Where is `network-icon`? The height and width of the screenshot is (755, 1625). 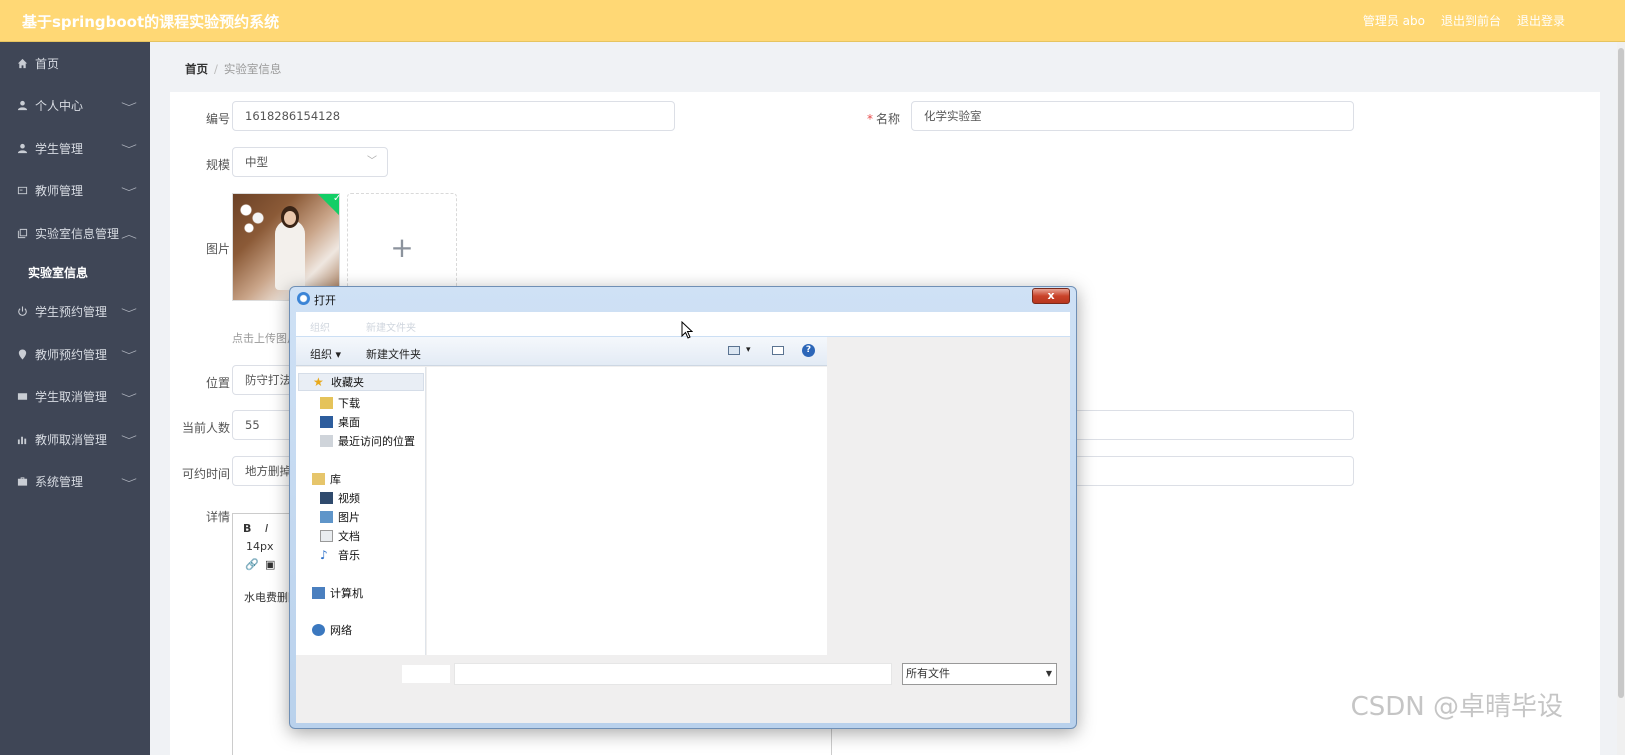
network-icon is located at coordinates (318, 630).